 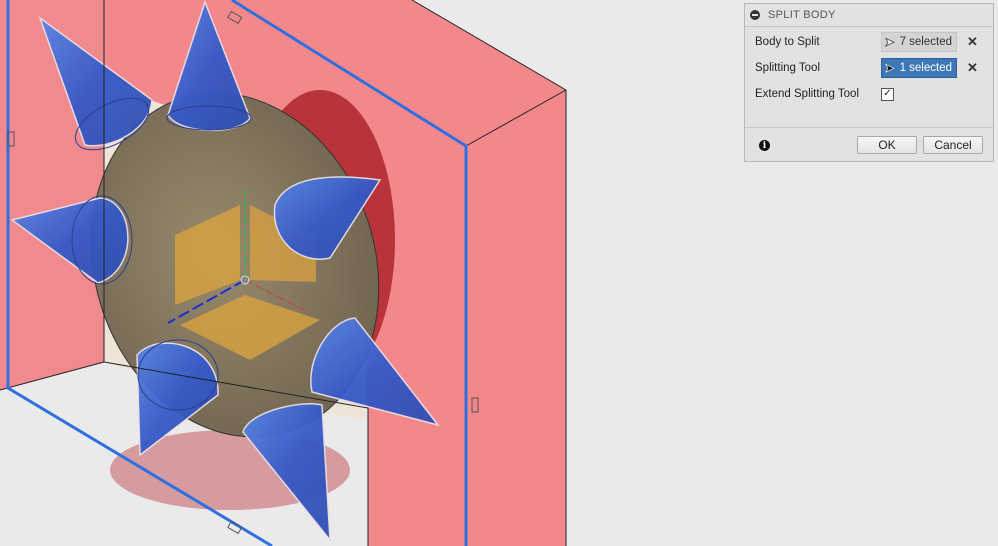 I want to click on panel-divider, so click(x=869, y=127).